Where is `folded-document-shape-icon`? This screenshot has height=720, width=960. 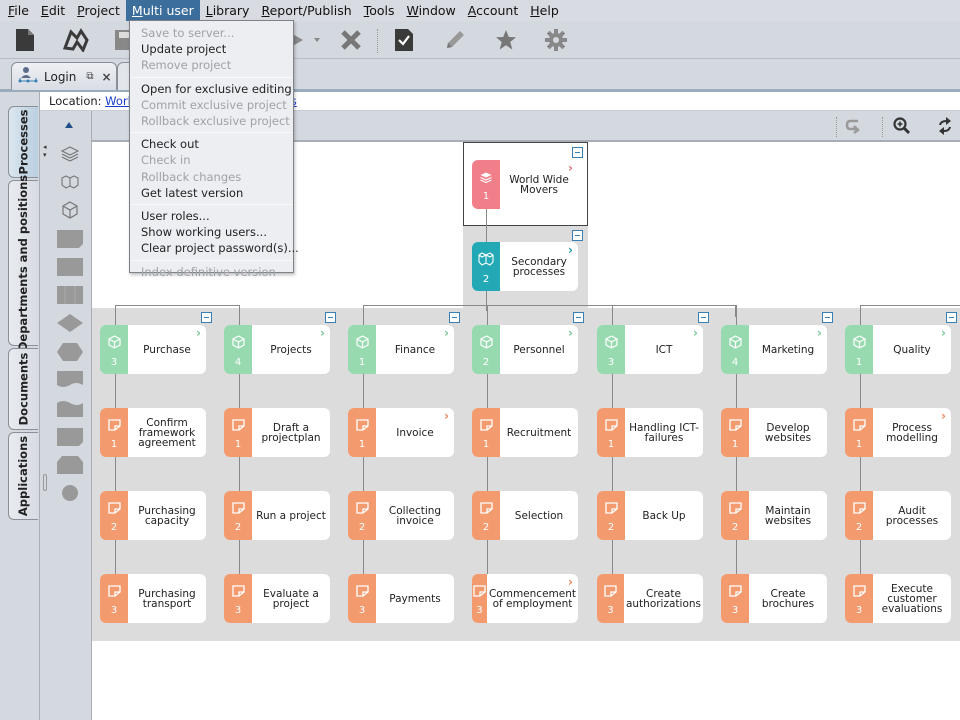 folded-document-shape-icon is located at coordinates (70, 437).